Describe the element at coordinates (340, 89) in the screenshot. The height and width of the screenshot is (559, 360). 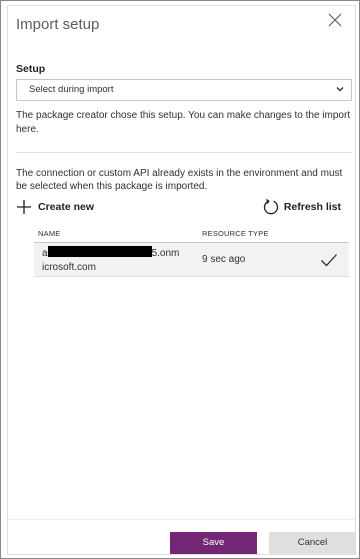
I see `chevron-down-icon` at that location.